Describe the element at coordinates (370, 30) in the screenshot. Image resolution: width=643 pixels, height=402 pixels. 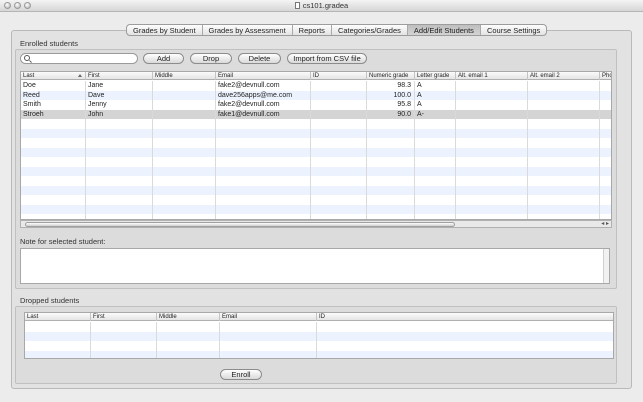
I see `tab-categories-grades: Categories/Grades` at that location.